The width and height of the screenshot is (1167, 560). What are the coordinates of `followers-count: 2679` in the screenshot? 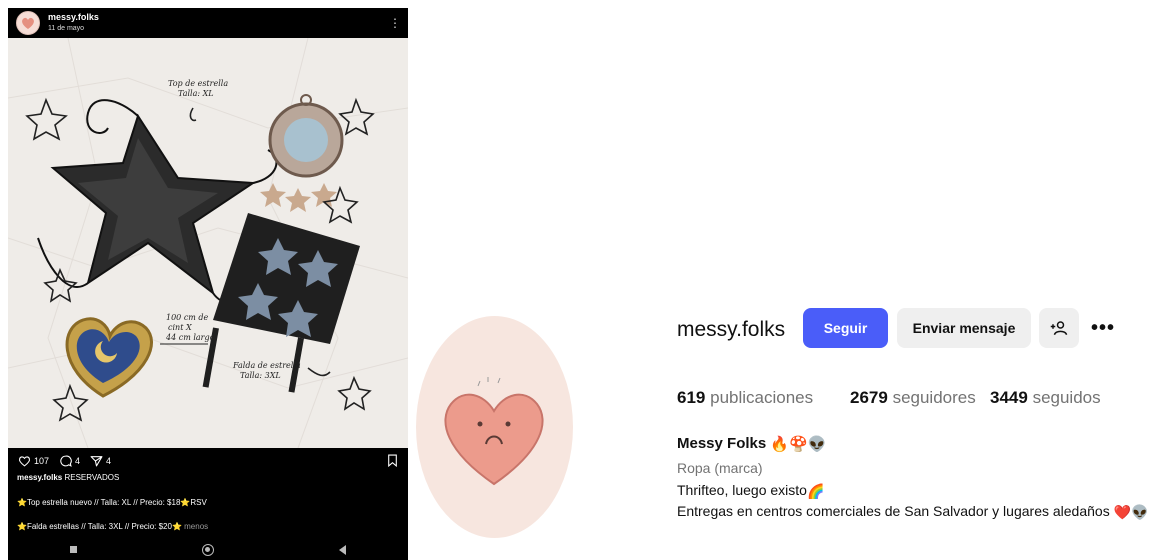 It's located at (869, 397).